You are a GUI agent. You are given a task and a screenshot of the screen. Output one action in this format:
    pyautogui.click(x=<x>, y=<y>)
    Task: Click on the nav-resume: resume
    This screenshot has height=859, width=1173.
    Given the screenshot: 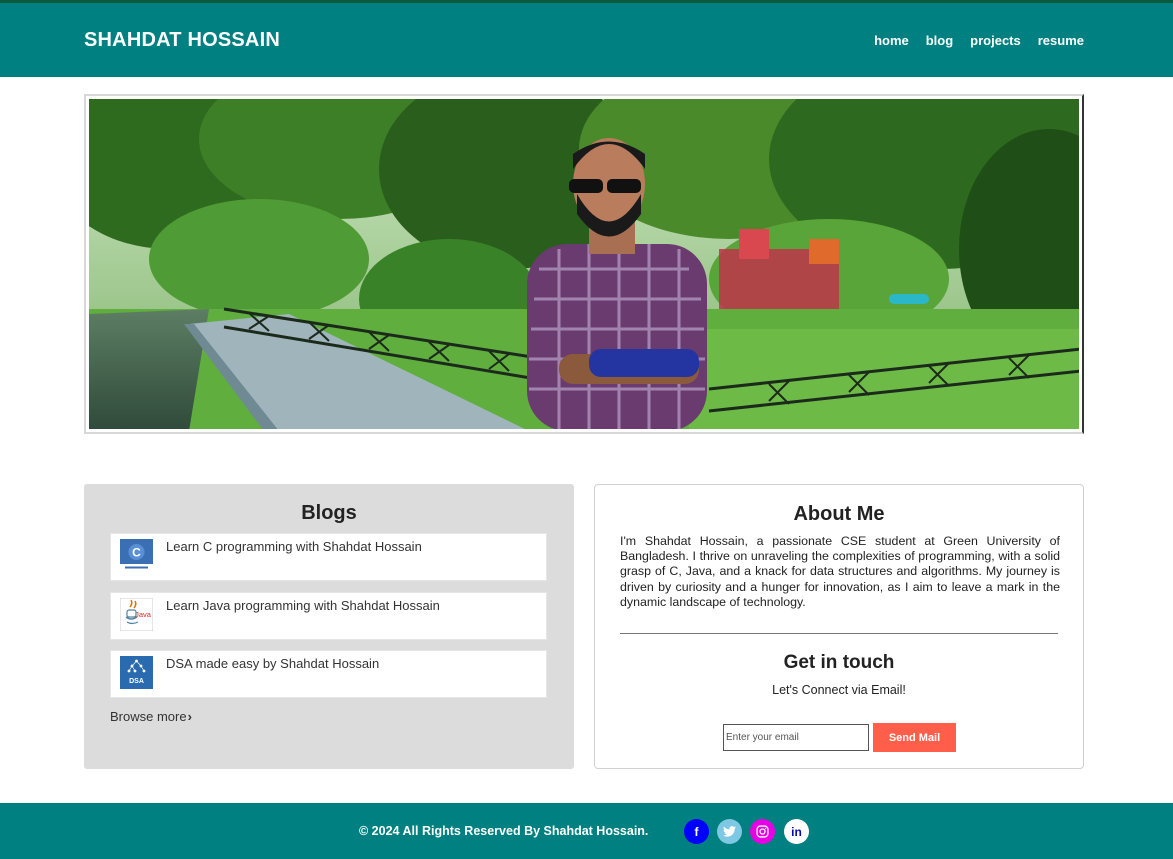 What is the action you would take?
    pyautogui.click(x=1061, y=40)
    